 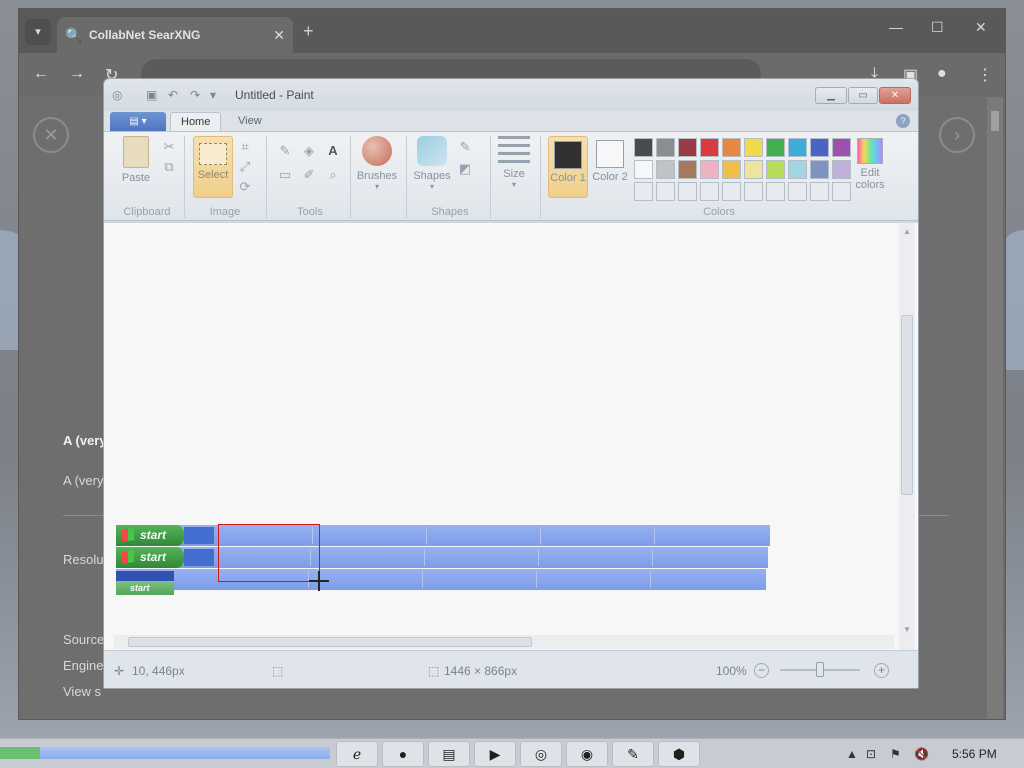 What do you see at coordinates (957, 135) in the screenshot?
I see `next-circle-icon: ›` at bounding box center [957, 135].